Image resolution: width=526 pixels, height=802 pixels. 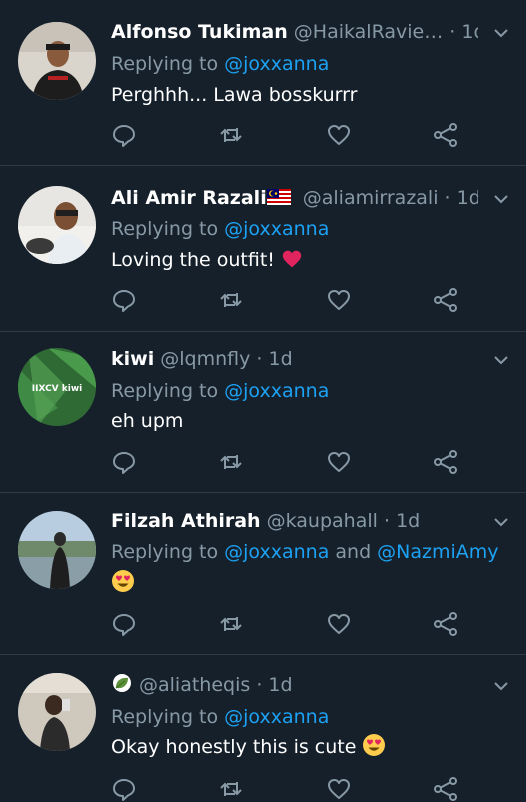 I want to click on tweet-text-line, so click(x=123, y=583).